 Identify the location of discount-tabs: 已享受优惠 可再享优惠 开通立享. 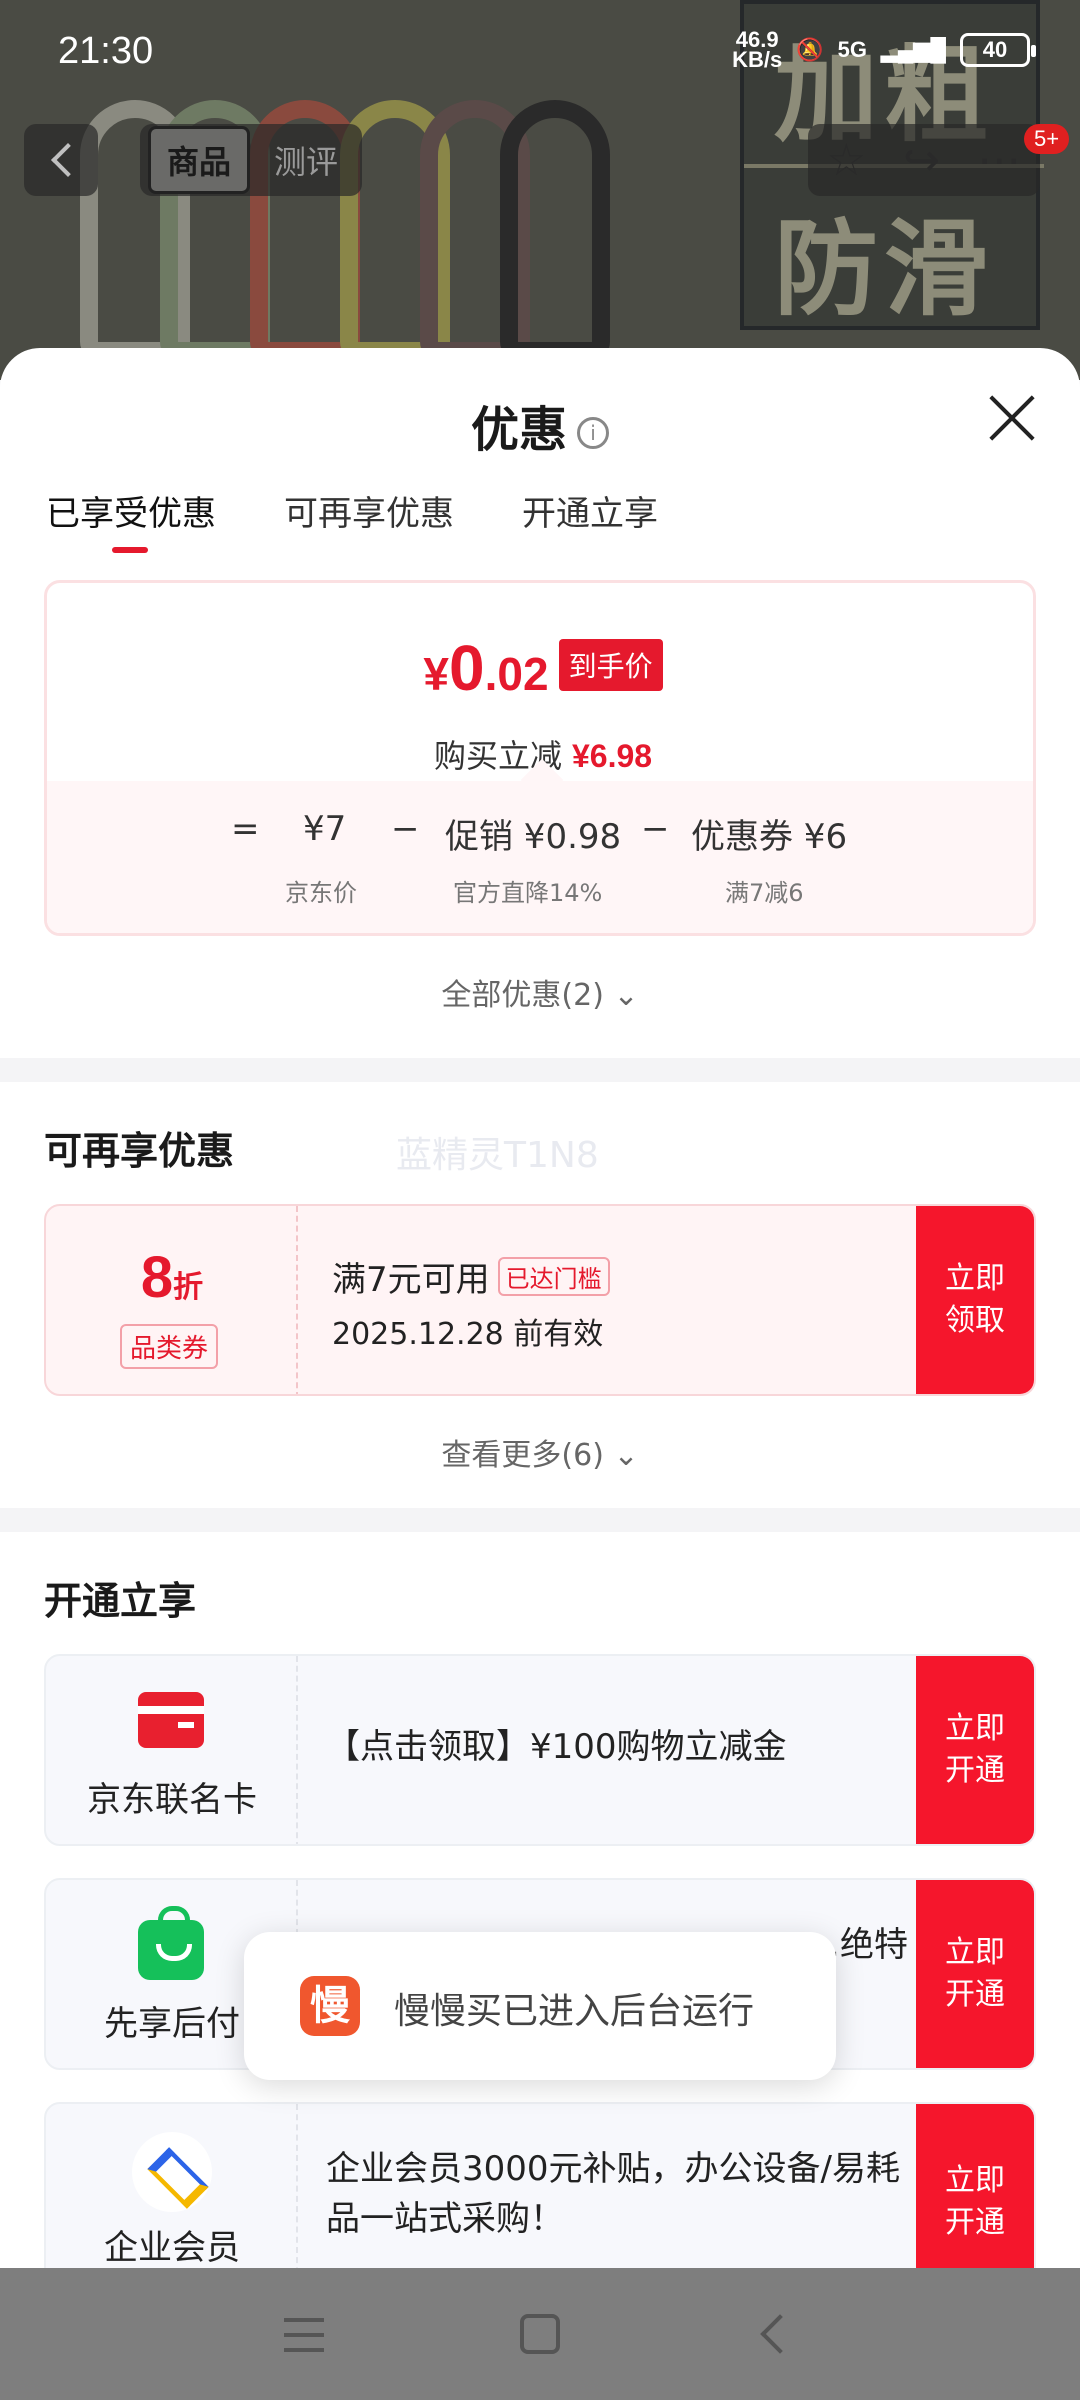
(352, 519).